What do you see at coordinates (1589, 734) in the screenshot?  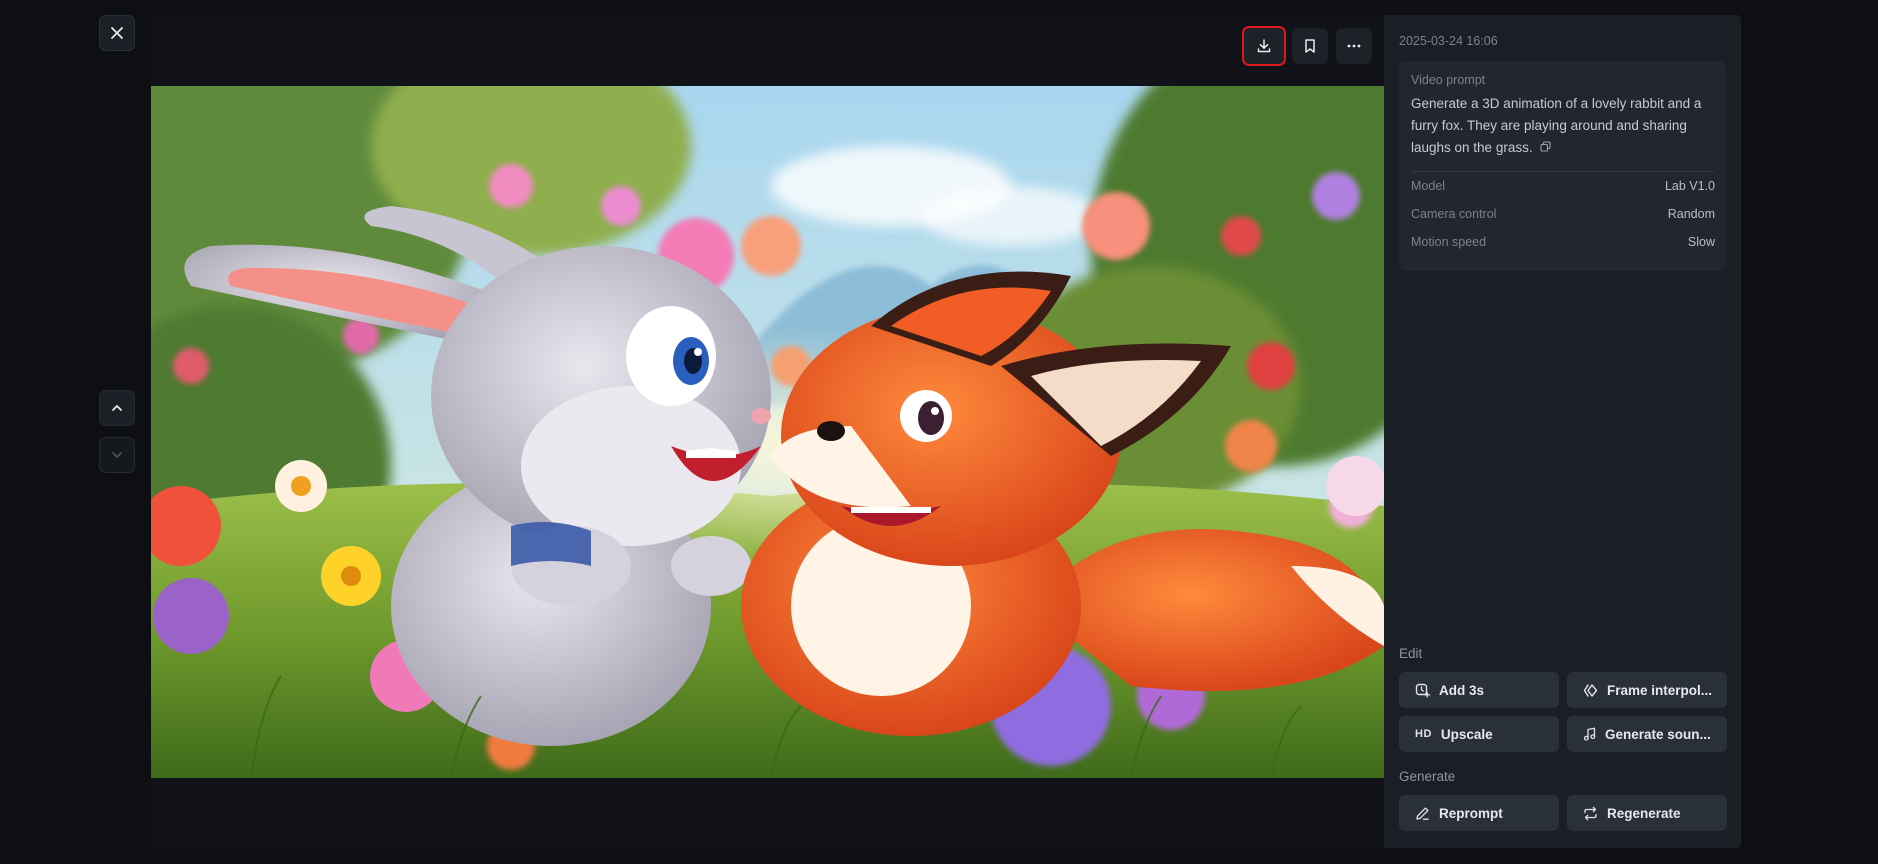 I see `music-note-icon` at bounding box center [1589, 734].